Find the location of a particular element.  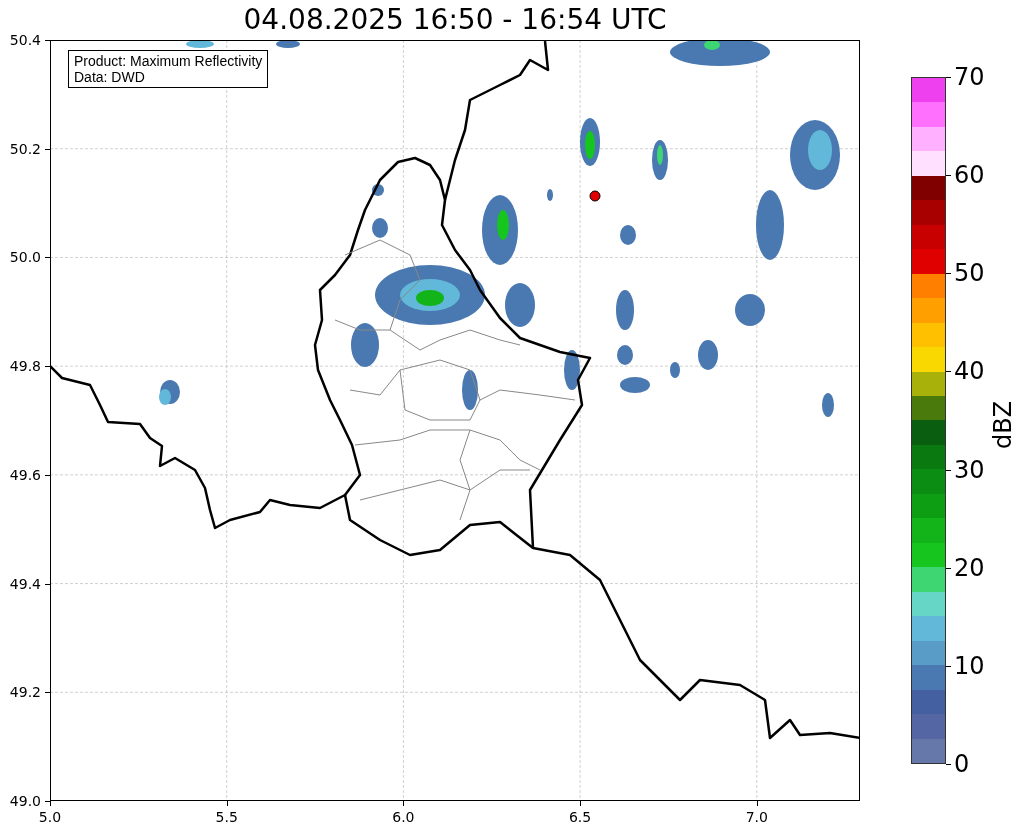

x-tick-label: 6.0 is located at coordinates (403, 817).